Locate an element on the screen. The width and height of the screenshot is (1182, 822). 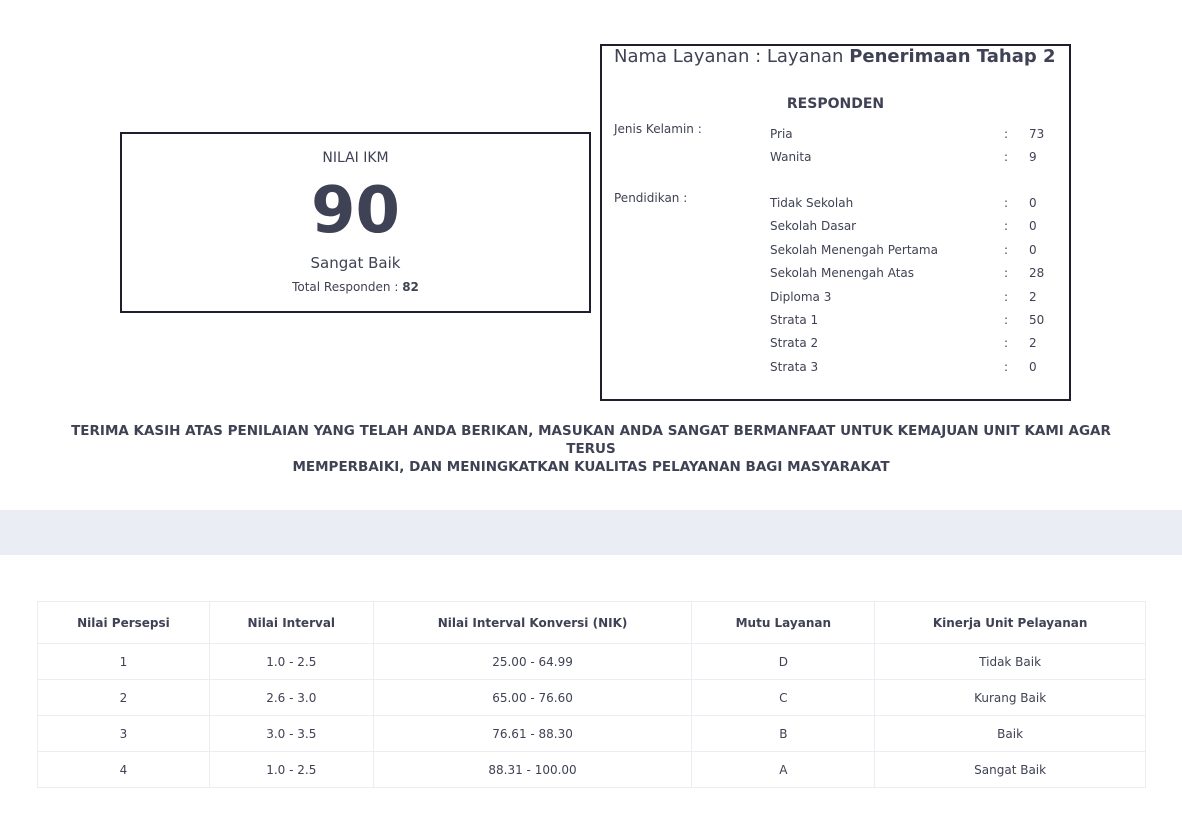
education-row-value: 28 is located at coordinates (1037, 273).